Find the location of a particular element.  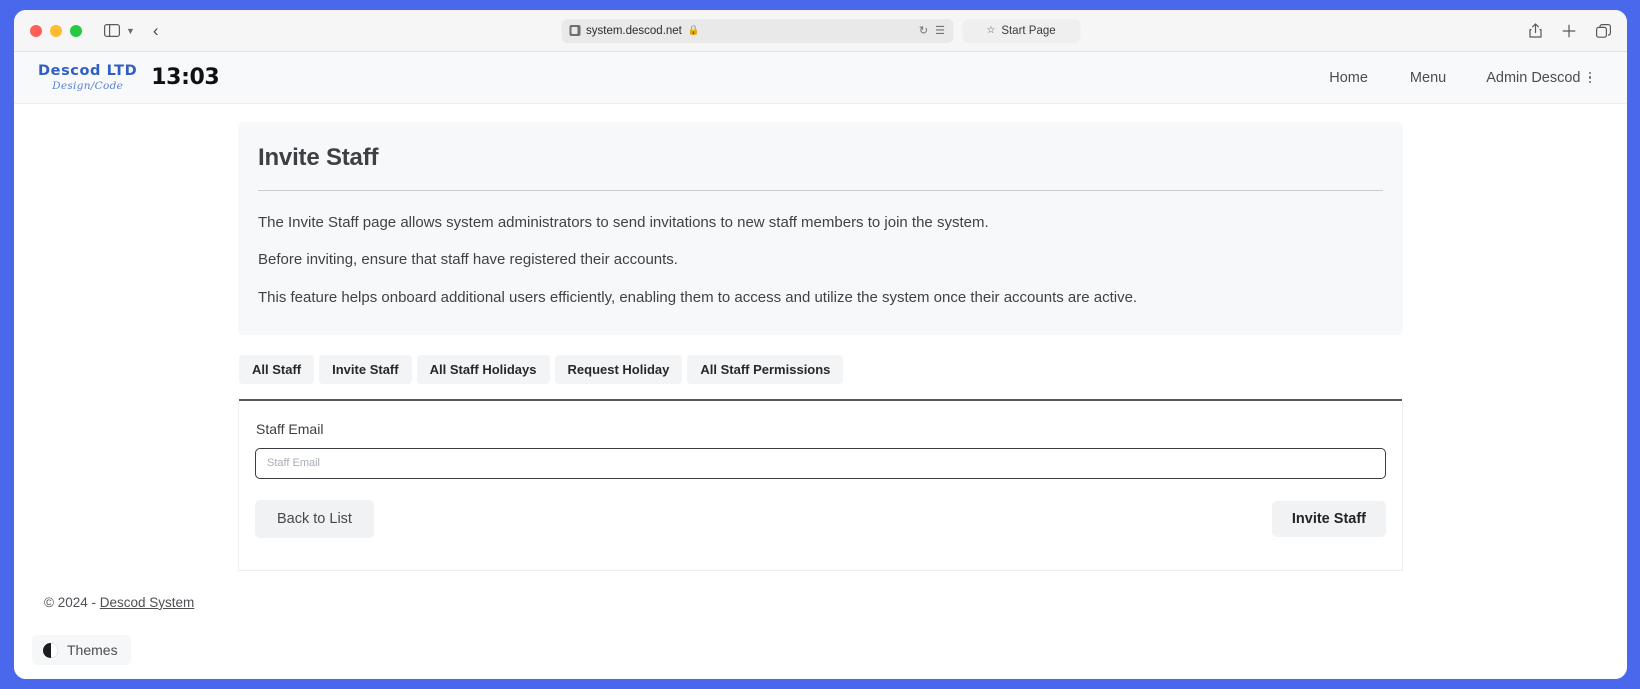

url-text: system.descod.net is located at coordinates (634, 30).